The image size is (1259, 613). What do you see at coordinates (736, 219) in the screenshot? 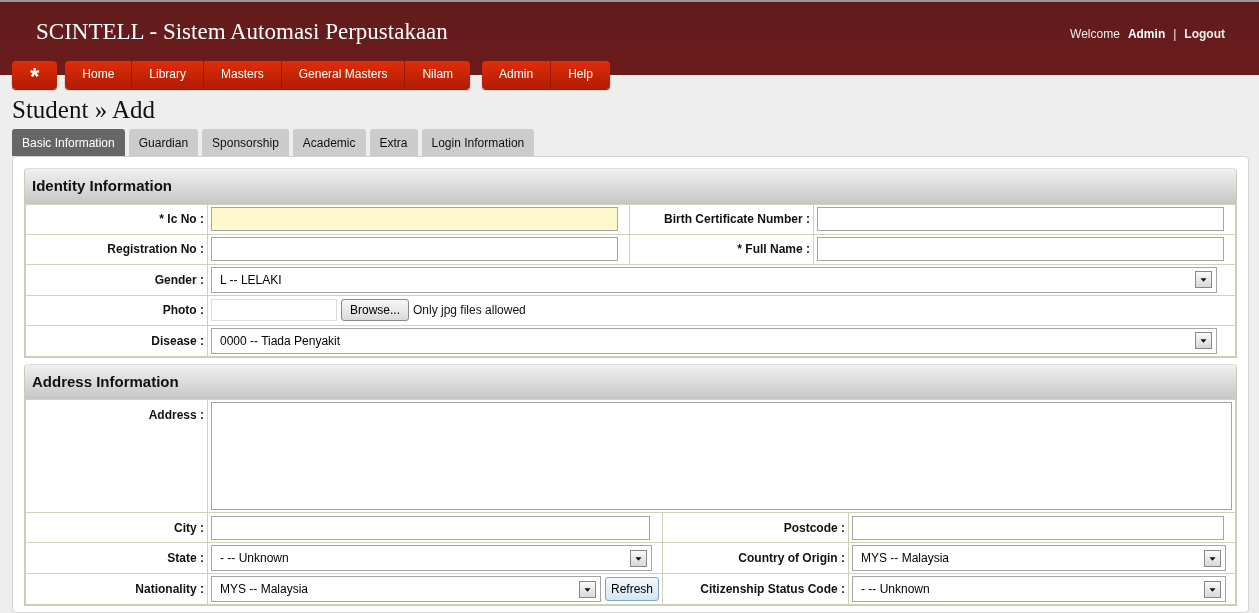
I see `field-label: Birth Certificate Number :` at bounding box center [736, 219].